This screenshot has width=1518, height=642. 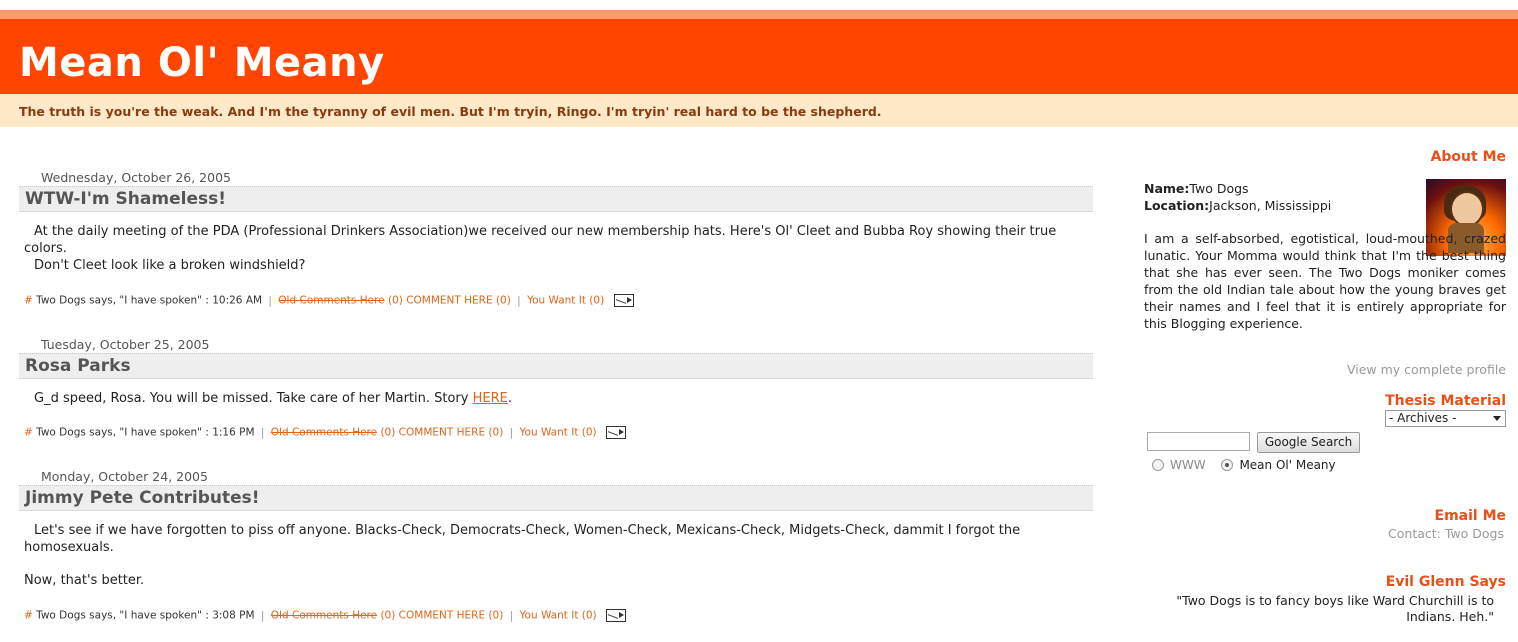 I want to click on thesis-material-heading: Thesis Material, so click(x=1445, y=401).